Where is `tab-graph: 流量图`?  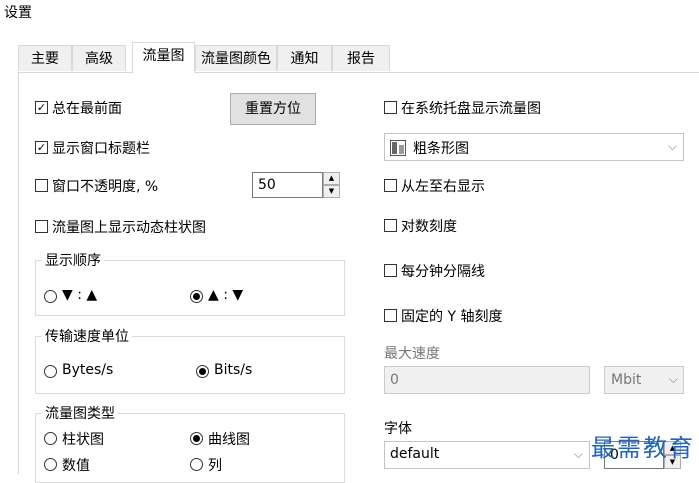 tab-graph: 流量图 is located at coordinates (163, 57).